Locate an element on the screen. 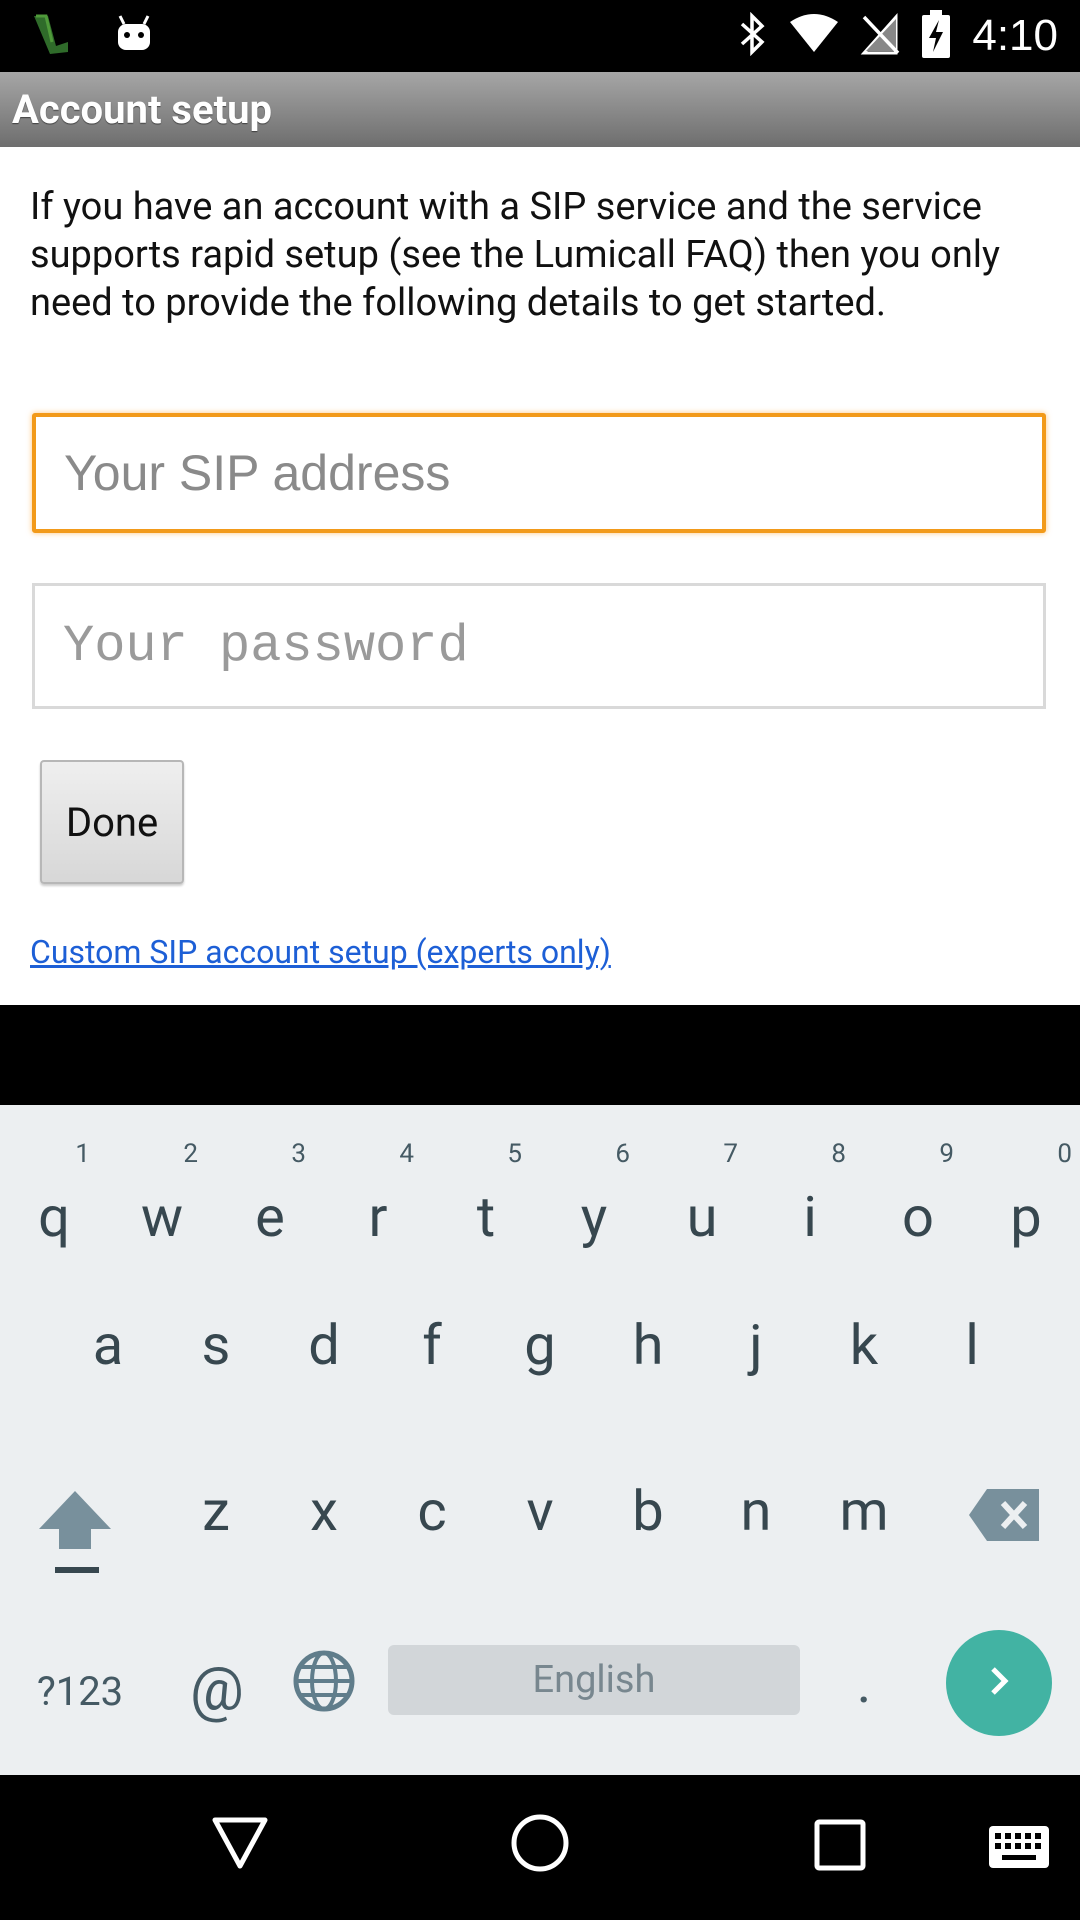  chevron-right-icon is located at coordinates (999, 1683).